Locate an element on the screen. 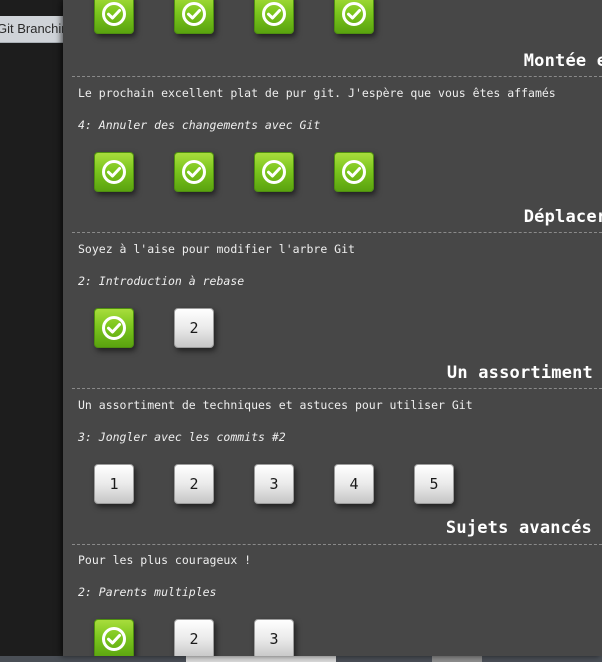  current-level-label: 2: Parents multiples is located at coordinates (147, 592).